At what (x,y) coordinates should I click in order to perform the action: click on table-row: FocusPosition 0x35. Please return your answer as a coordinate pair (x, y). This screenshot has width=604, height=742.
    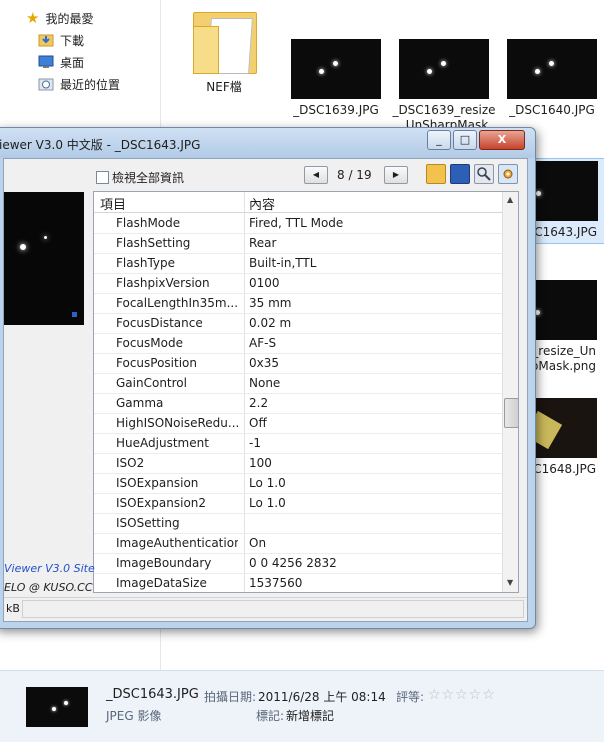
    Looking at the image, I should click on (298, 363).